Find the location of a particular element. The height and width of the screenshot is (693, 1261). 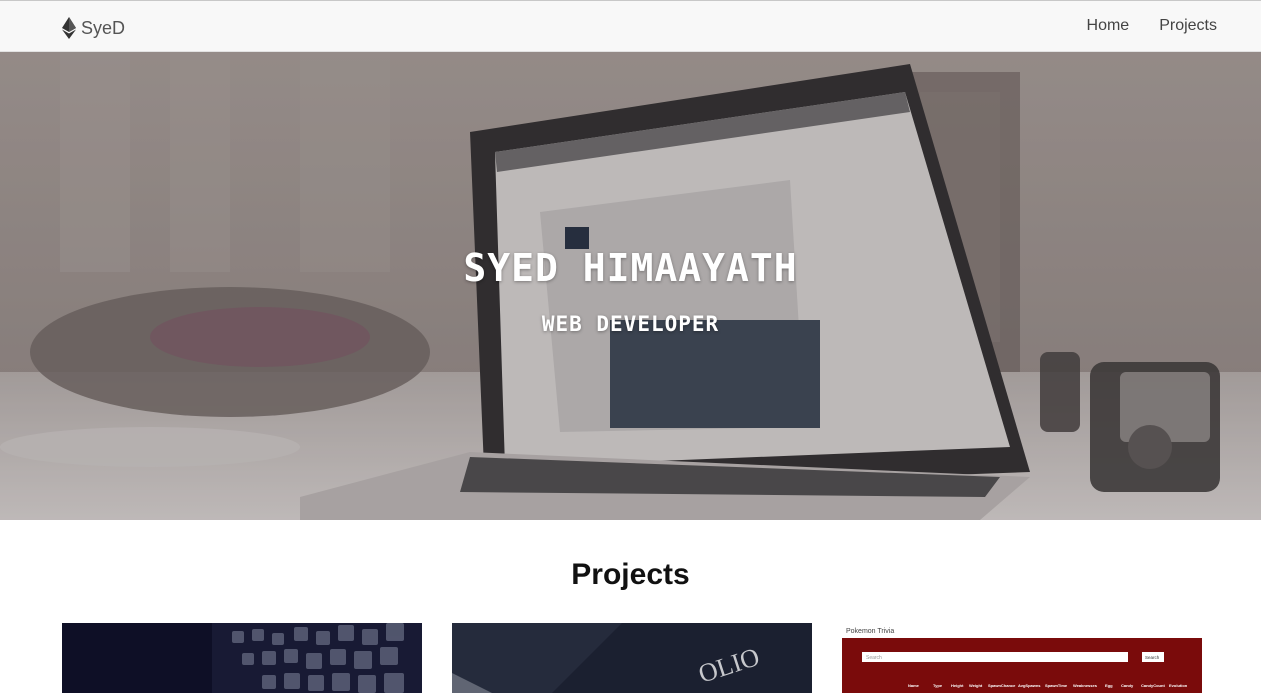

pokemon-col-header: Name is located at coordinates (914, 685).